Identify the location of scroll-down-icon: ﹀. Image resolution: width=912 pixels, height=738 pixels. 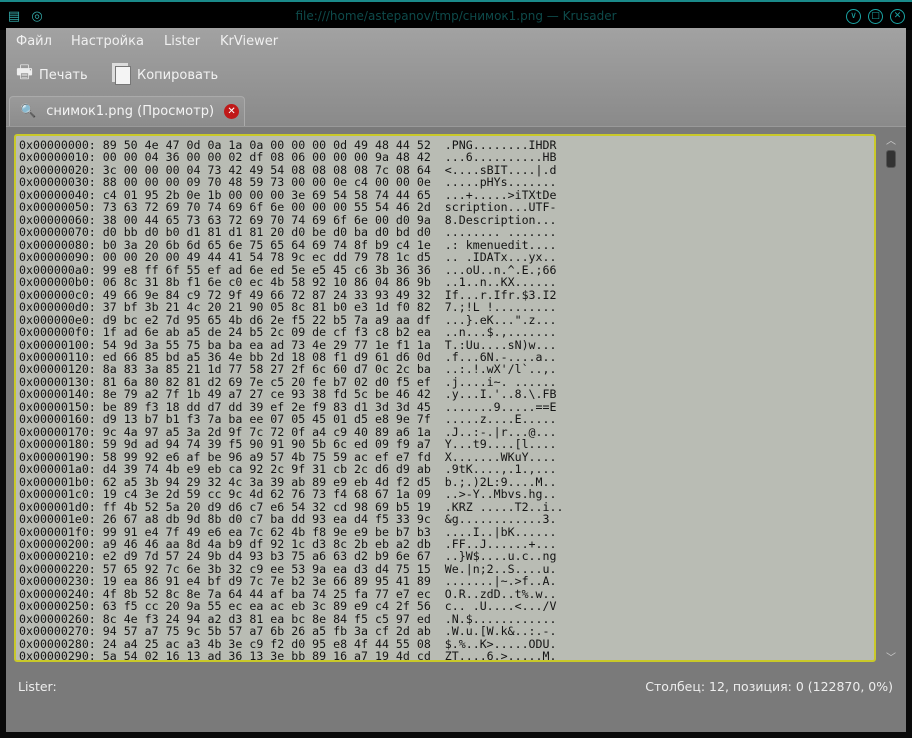
(891, 656).